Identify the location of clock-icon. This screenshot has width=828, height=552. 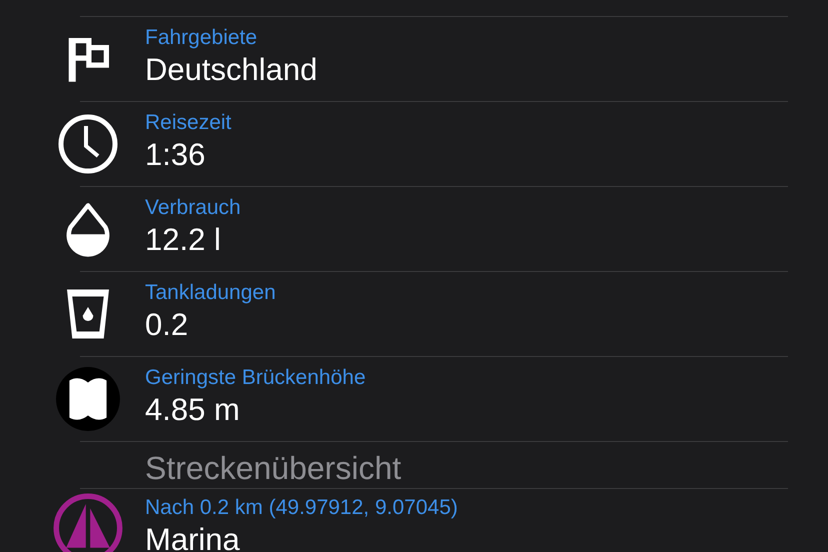
(88, 144).